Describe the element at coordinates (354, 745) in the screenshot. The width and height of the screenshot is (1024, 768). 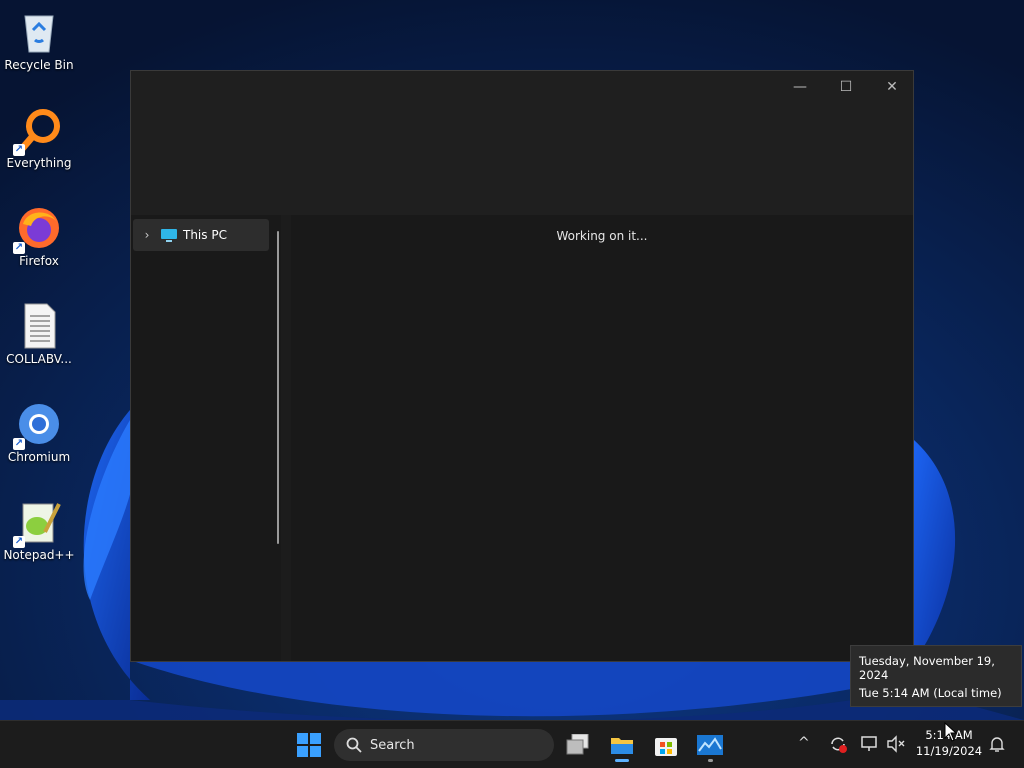
I see `search-icon` at that location.